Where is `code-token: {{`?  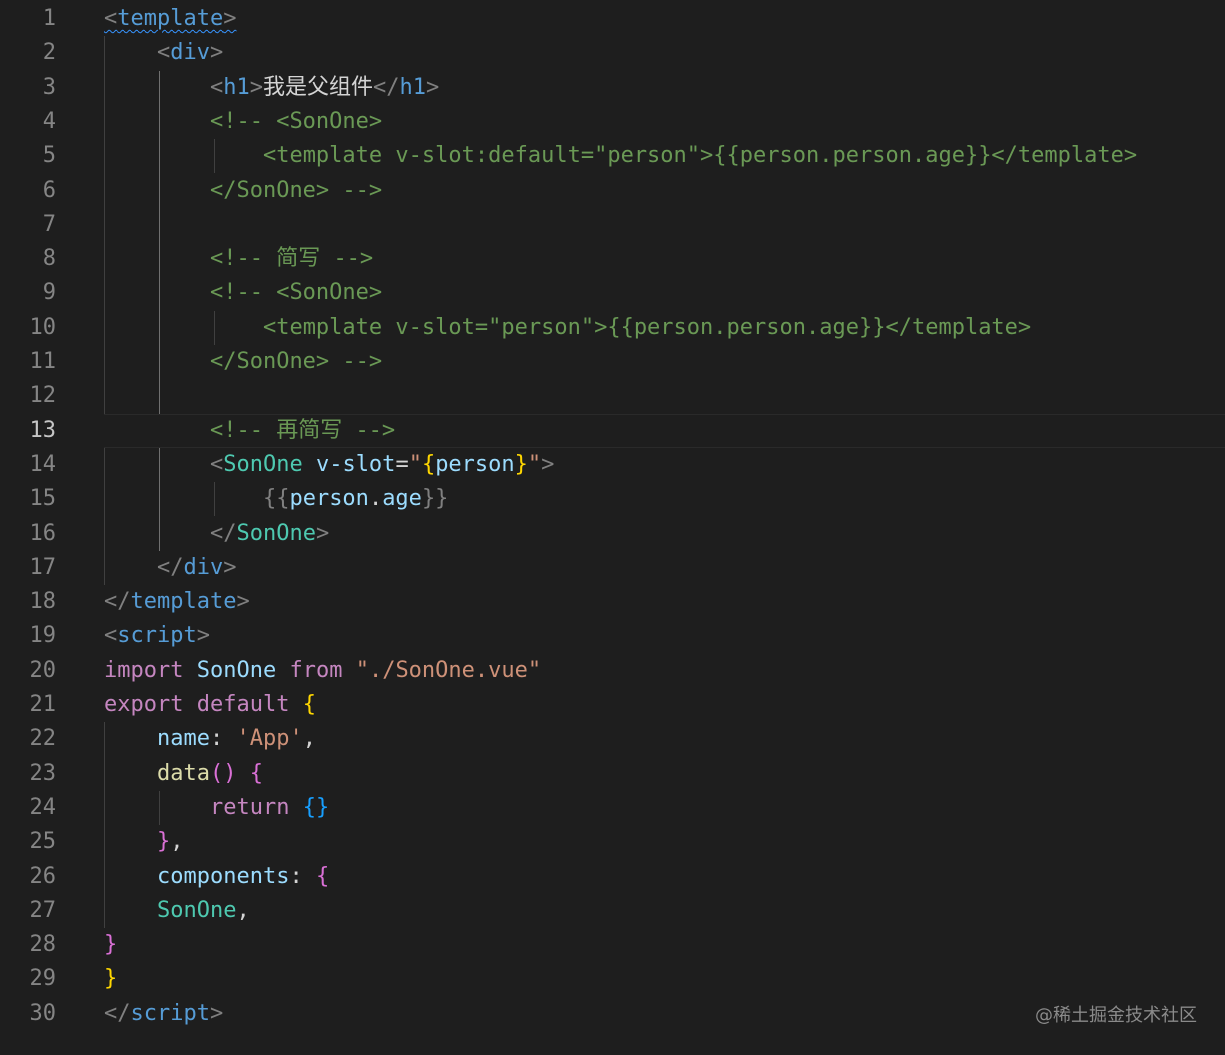 code-token: {{ is located at coordinates (276, 499).